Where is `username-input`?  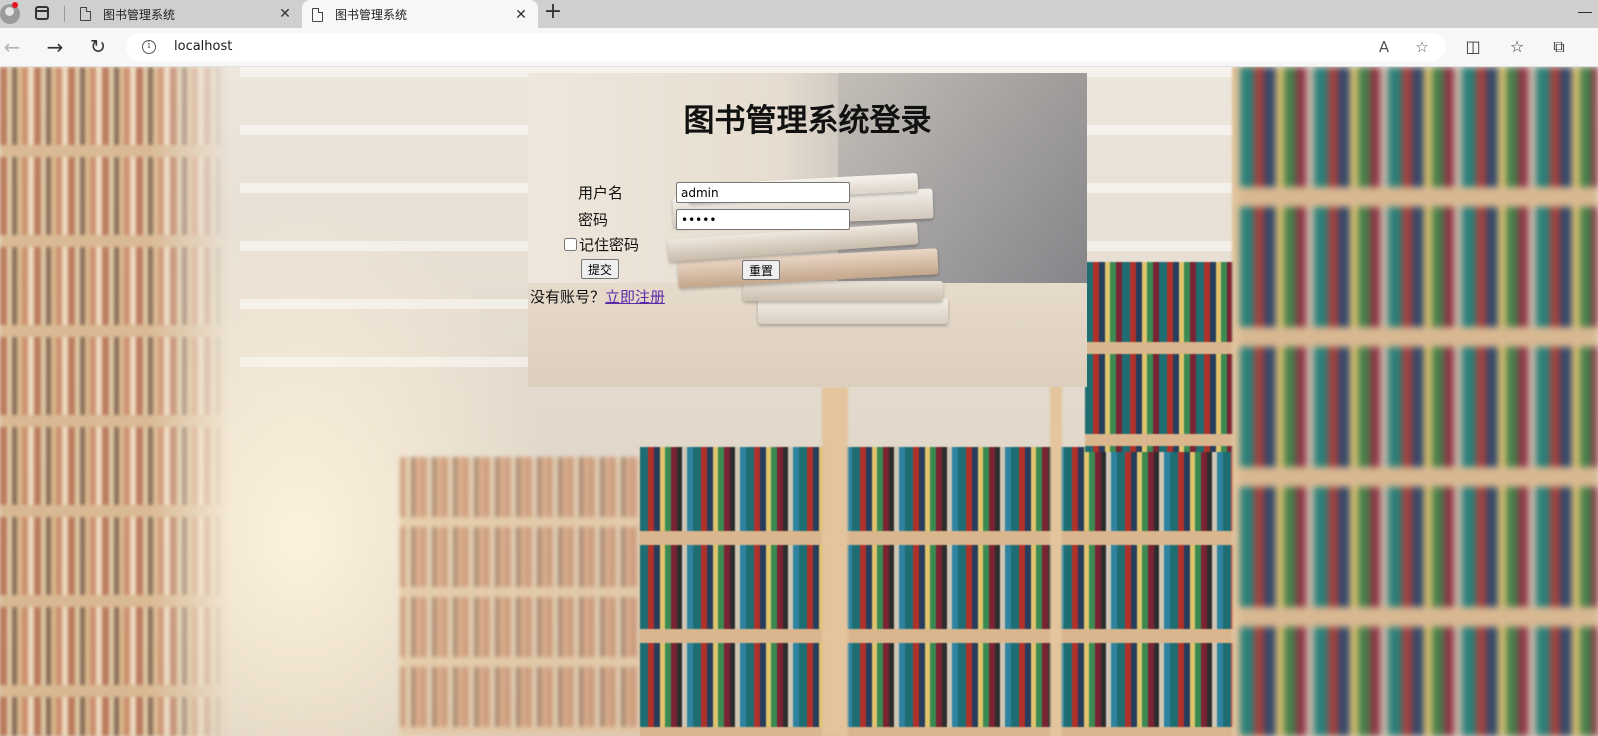
username-input is located at coordinates (763, 192).